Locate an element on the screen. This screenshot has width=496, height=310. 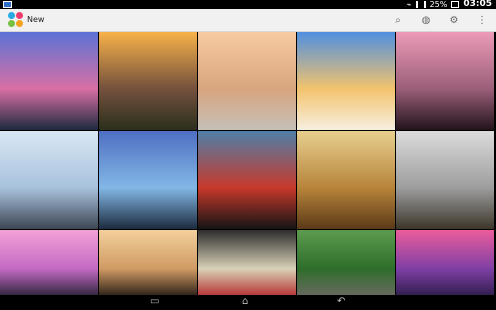
wheat-field-wallpaper is located at coordinates (346, 180).